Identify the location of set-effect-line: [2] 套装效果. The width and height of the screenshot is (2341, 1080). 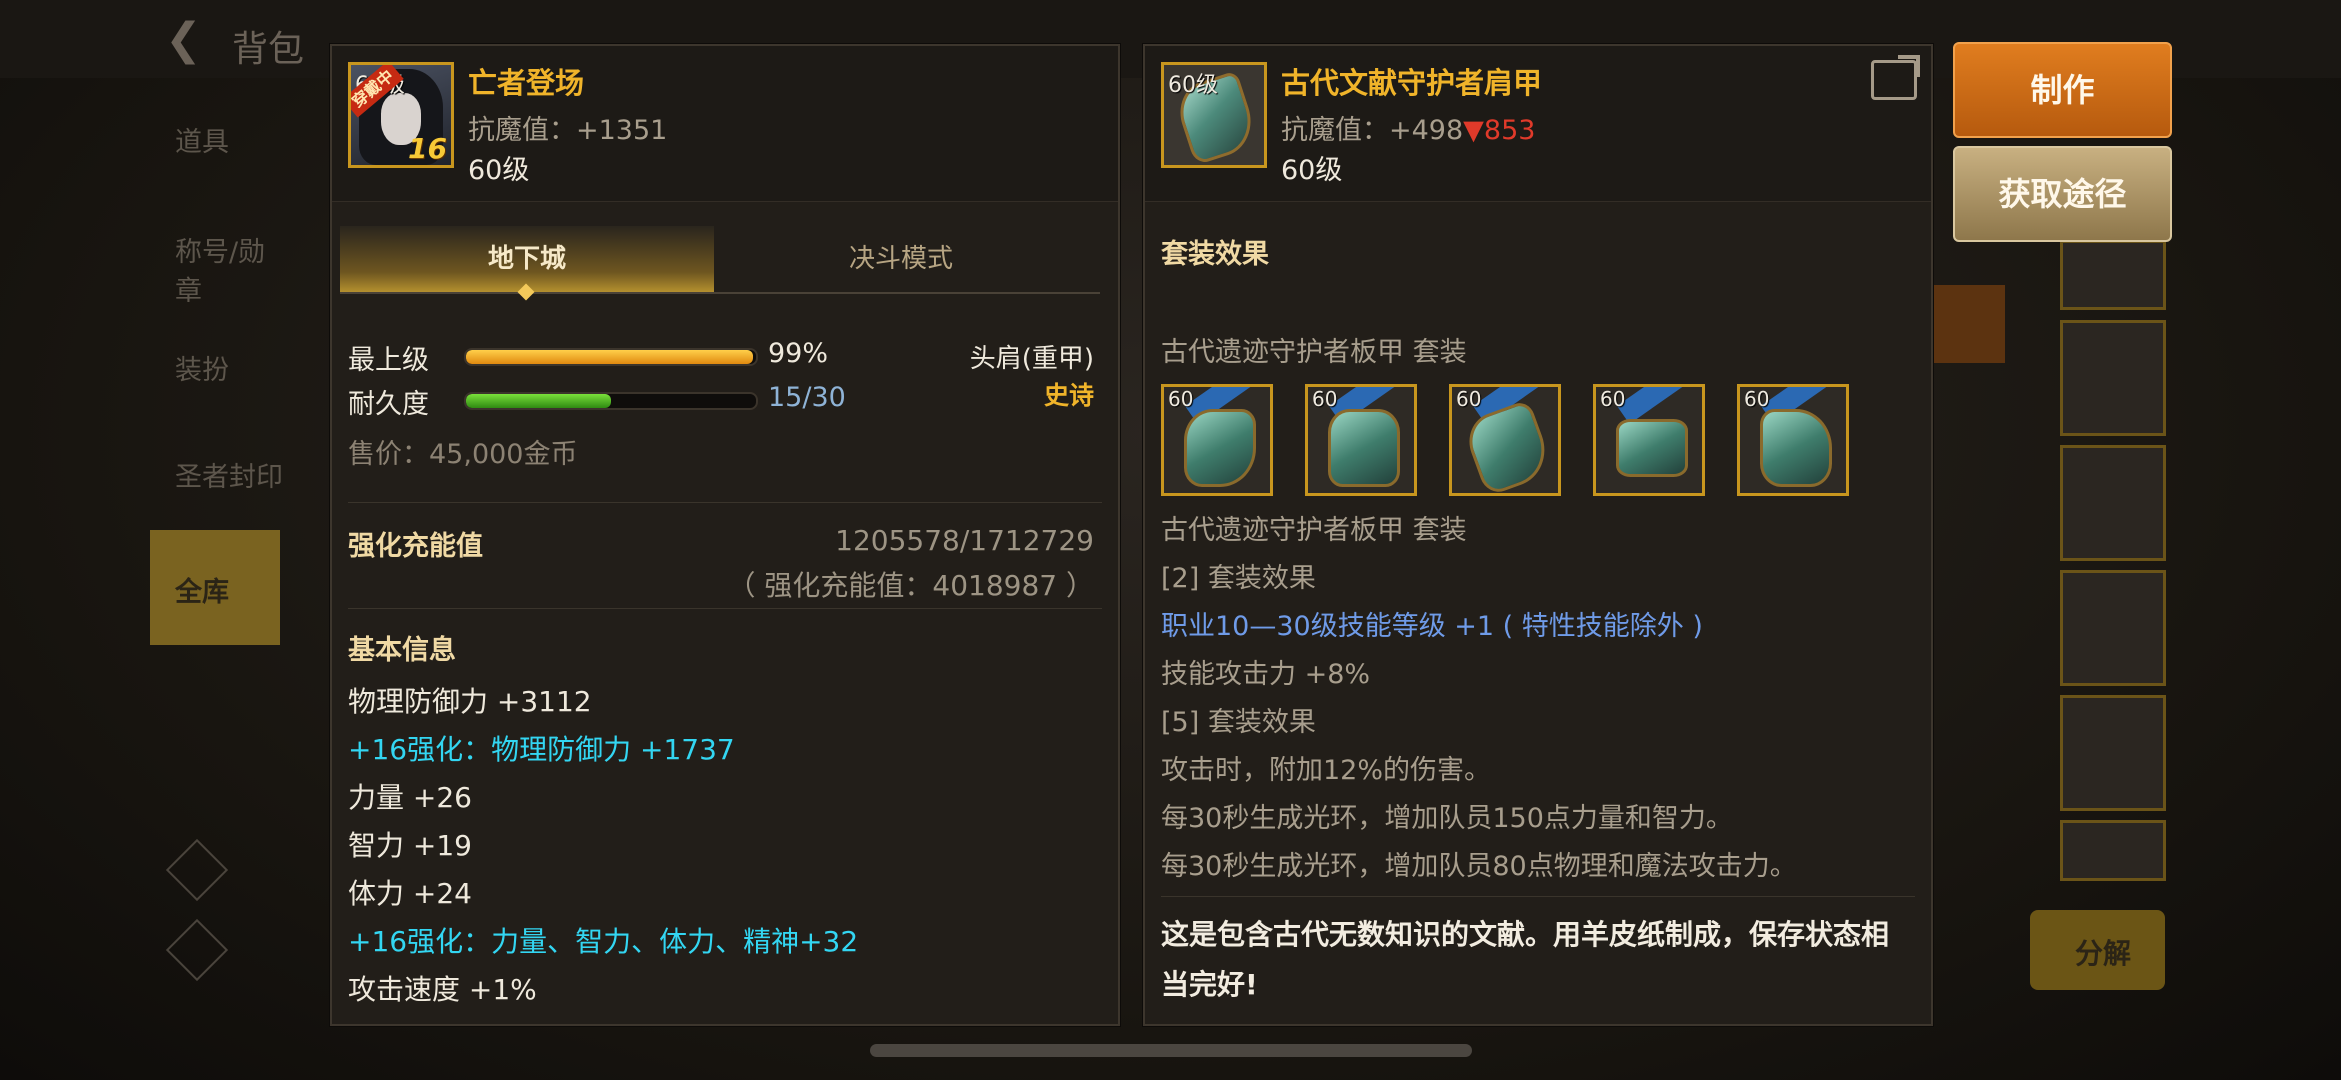
(1238, 578).